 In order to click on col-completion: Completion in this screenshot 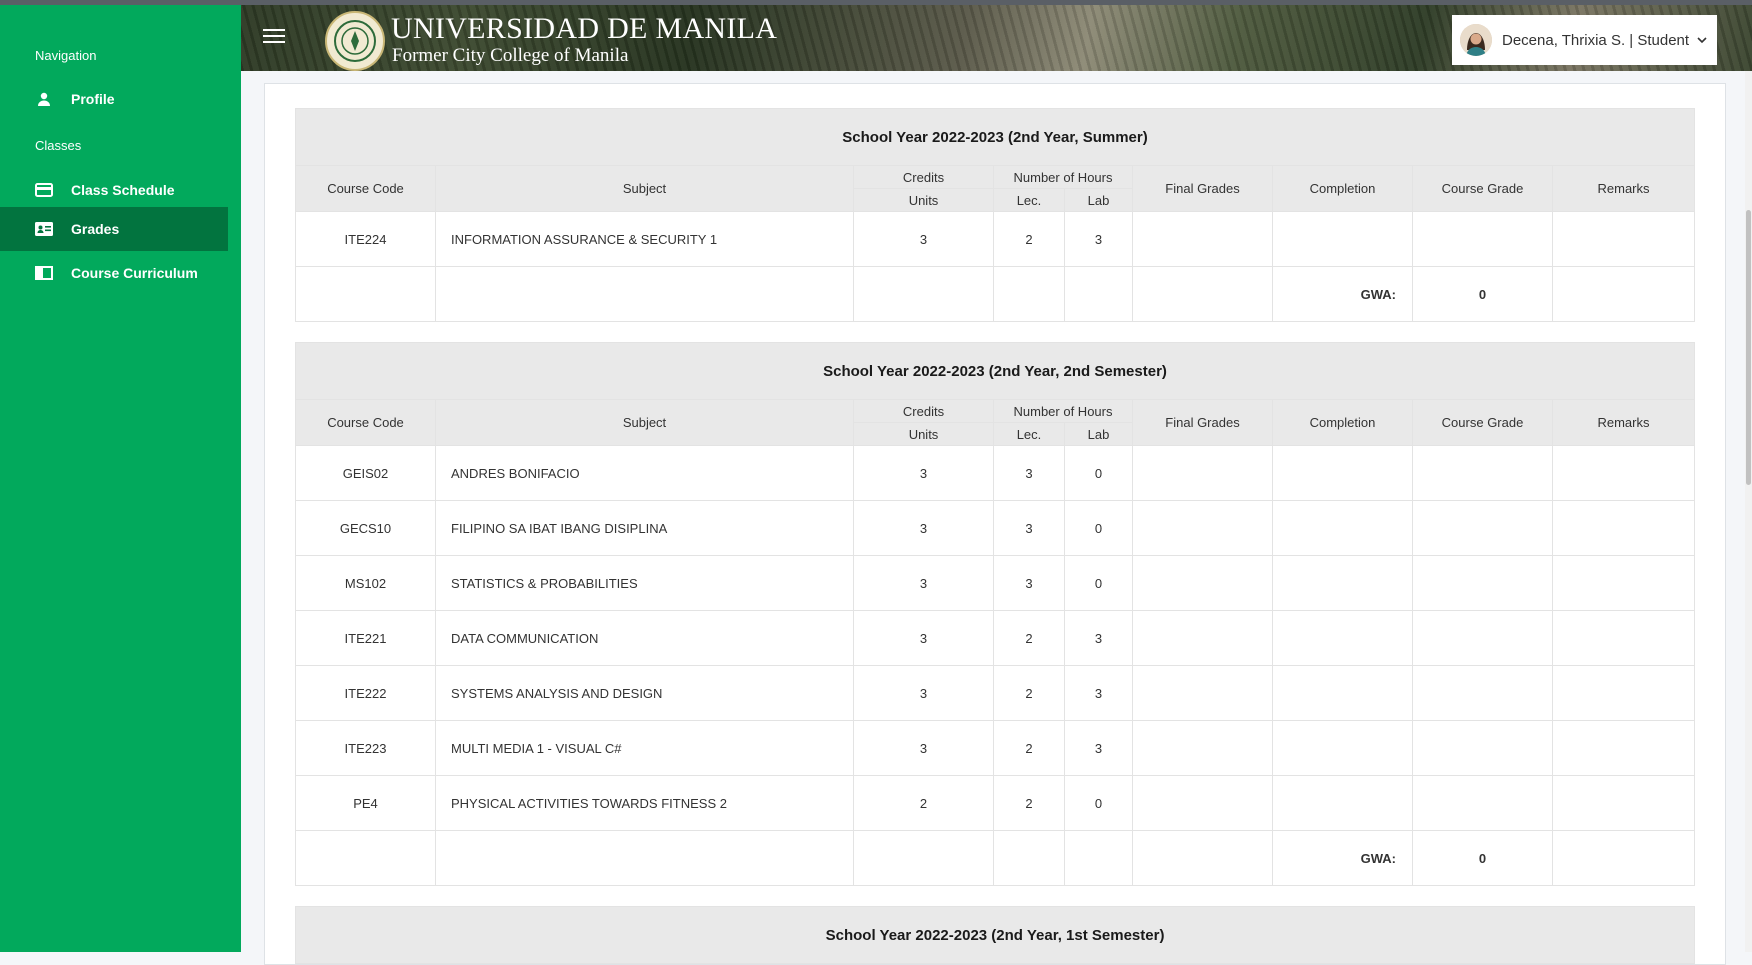, I will do `click(1342, 422)`.